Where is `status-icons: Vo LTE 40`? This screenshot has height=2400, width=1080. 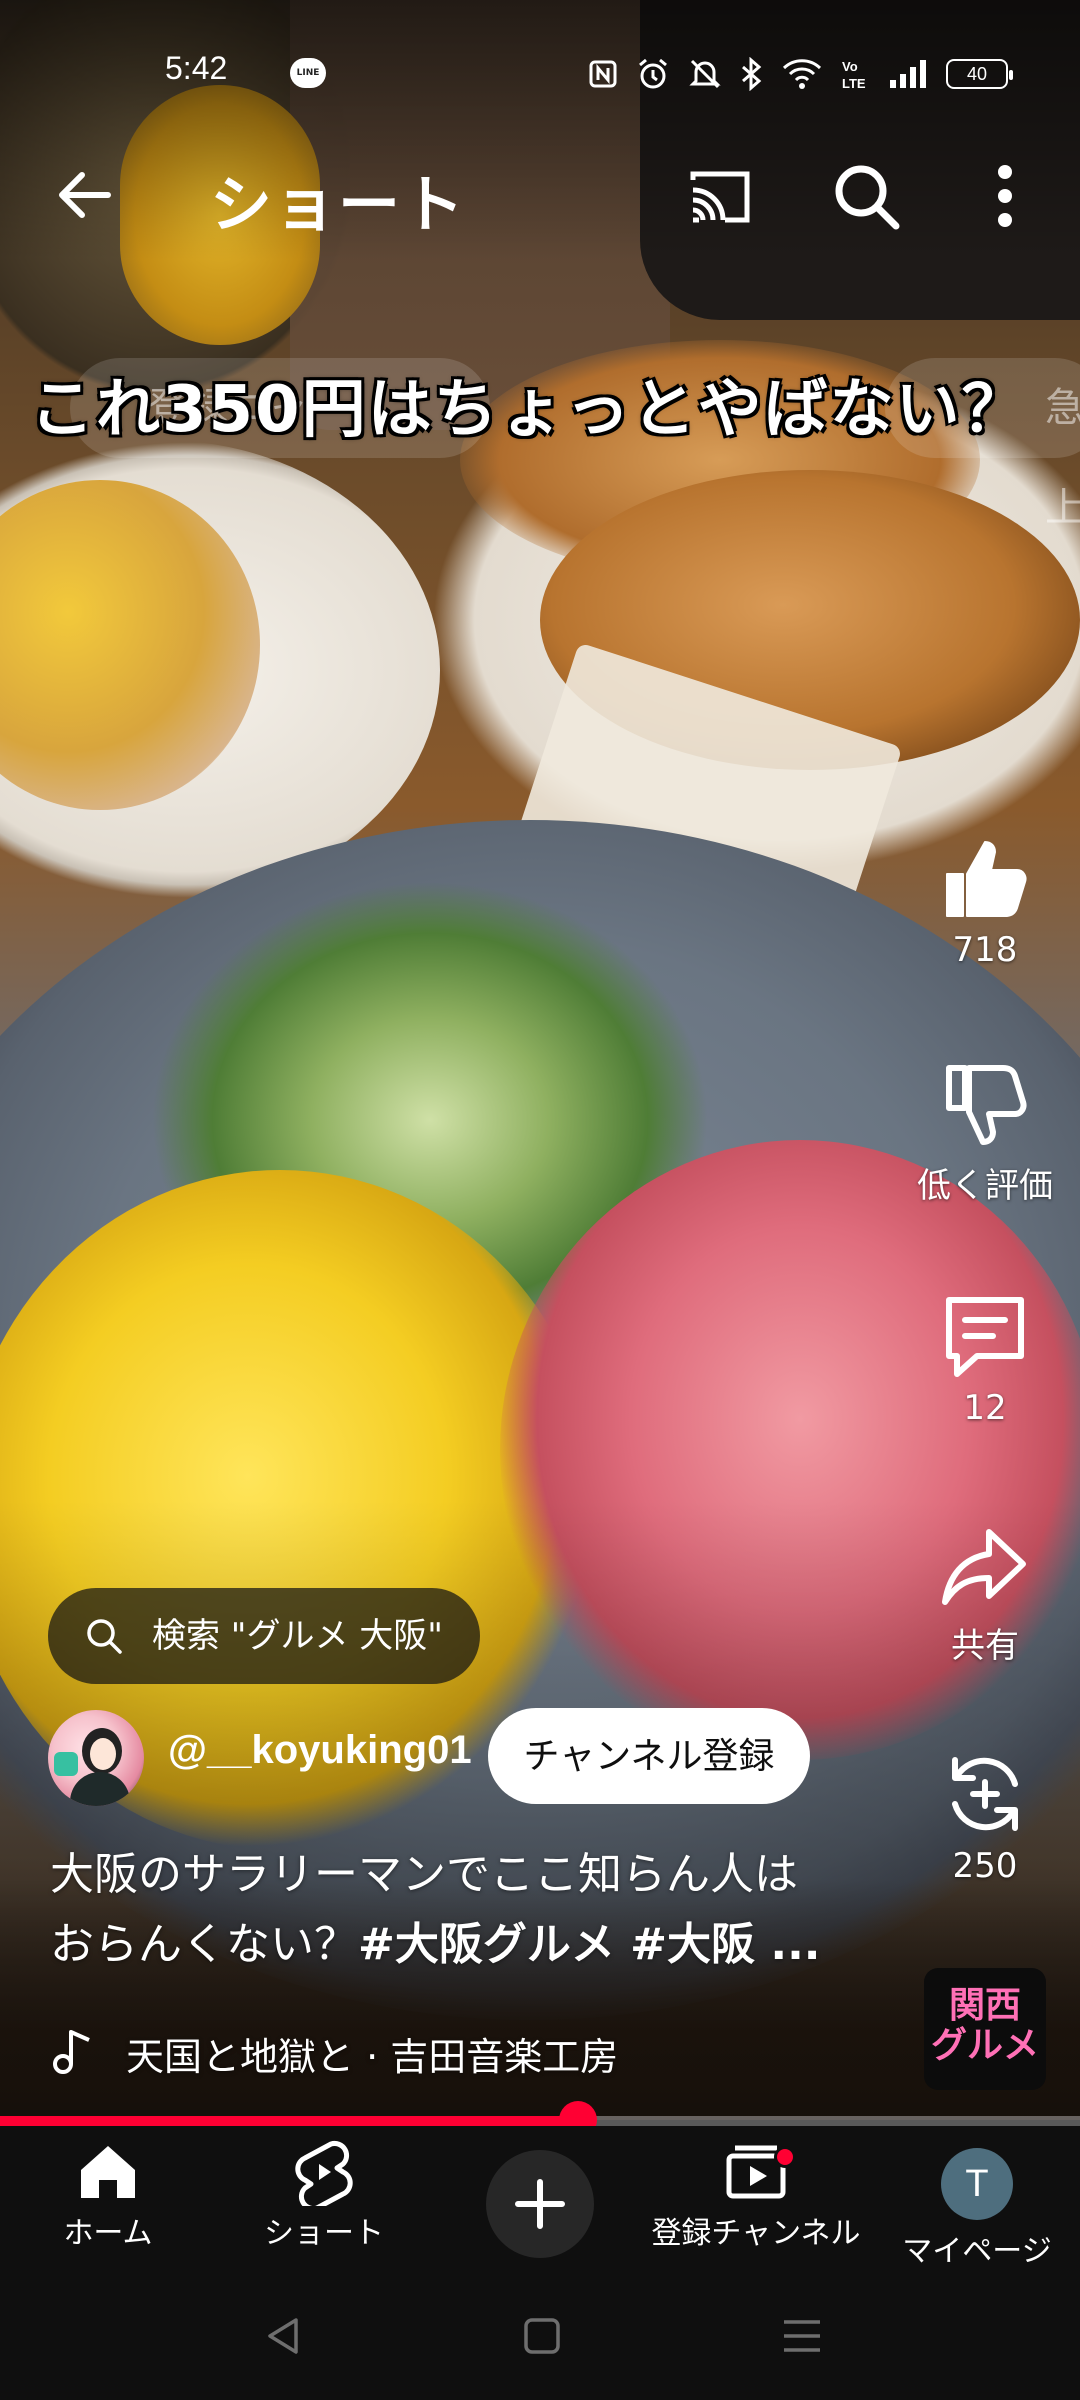 status-icons: Vo LTE 40 is located at coordinates (800, 74).